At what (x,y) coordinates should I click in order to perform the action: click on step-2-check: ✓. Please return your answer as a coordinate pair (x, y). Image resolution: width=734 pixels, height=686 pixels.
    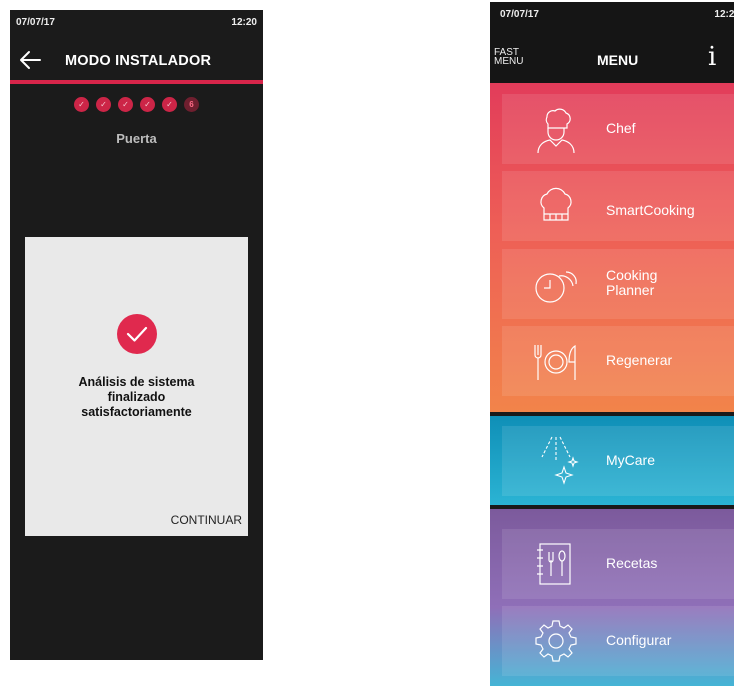
    Looking at the image, I should click on (103, 104).